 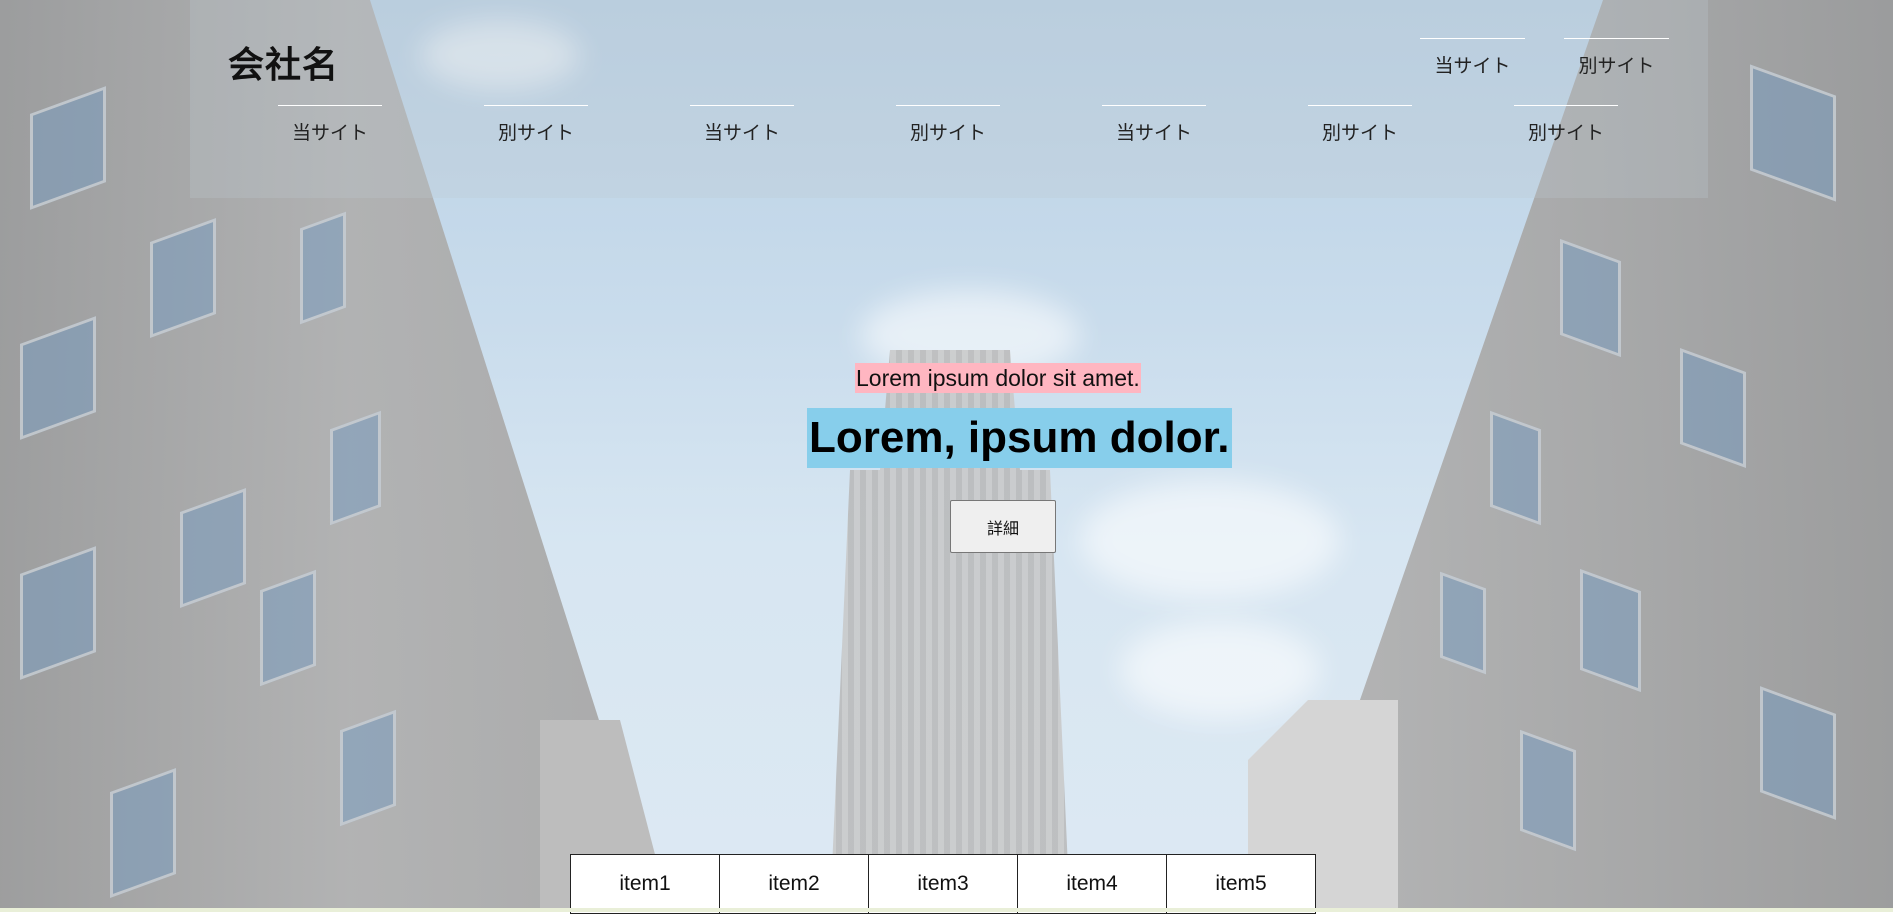 What do you see at coordinates (1092, 884) in the screenshot?
I see `tab-item4: item4` at bounding box center [1092, 884].